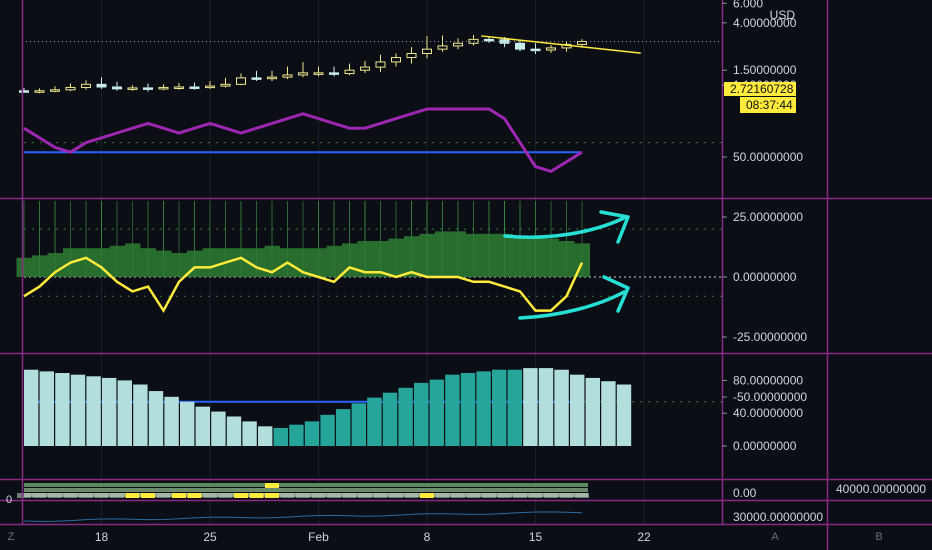 This screenshot has width=932, height=550. I want to click on footer-button-mid: A, so click(775, 537).